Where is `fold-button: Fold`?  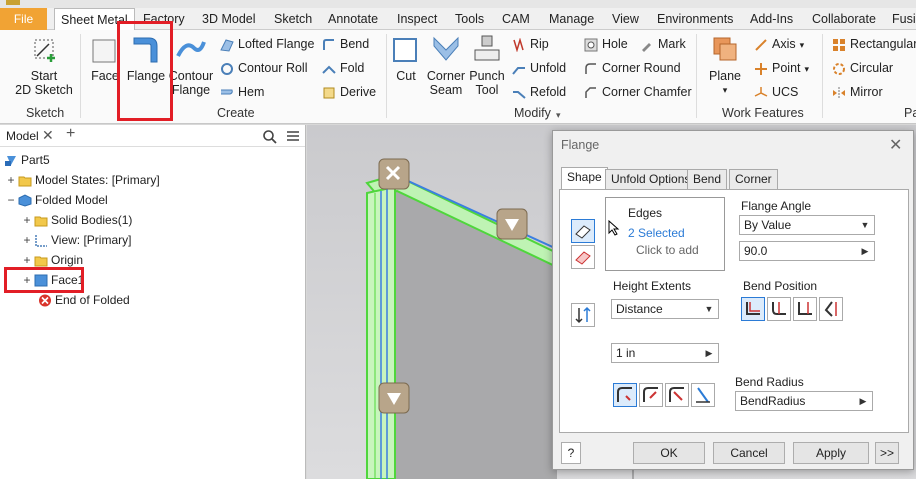 fold-button: Fold is located at coordinates (343, 68).